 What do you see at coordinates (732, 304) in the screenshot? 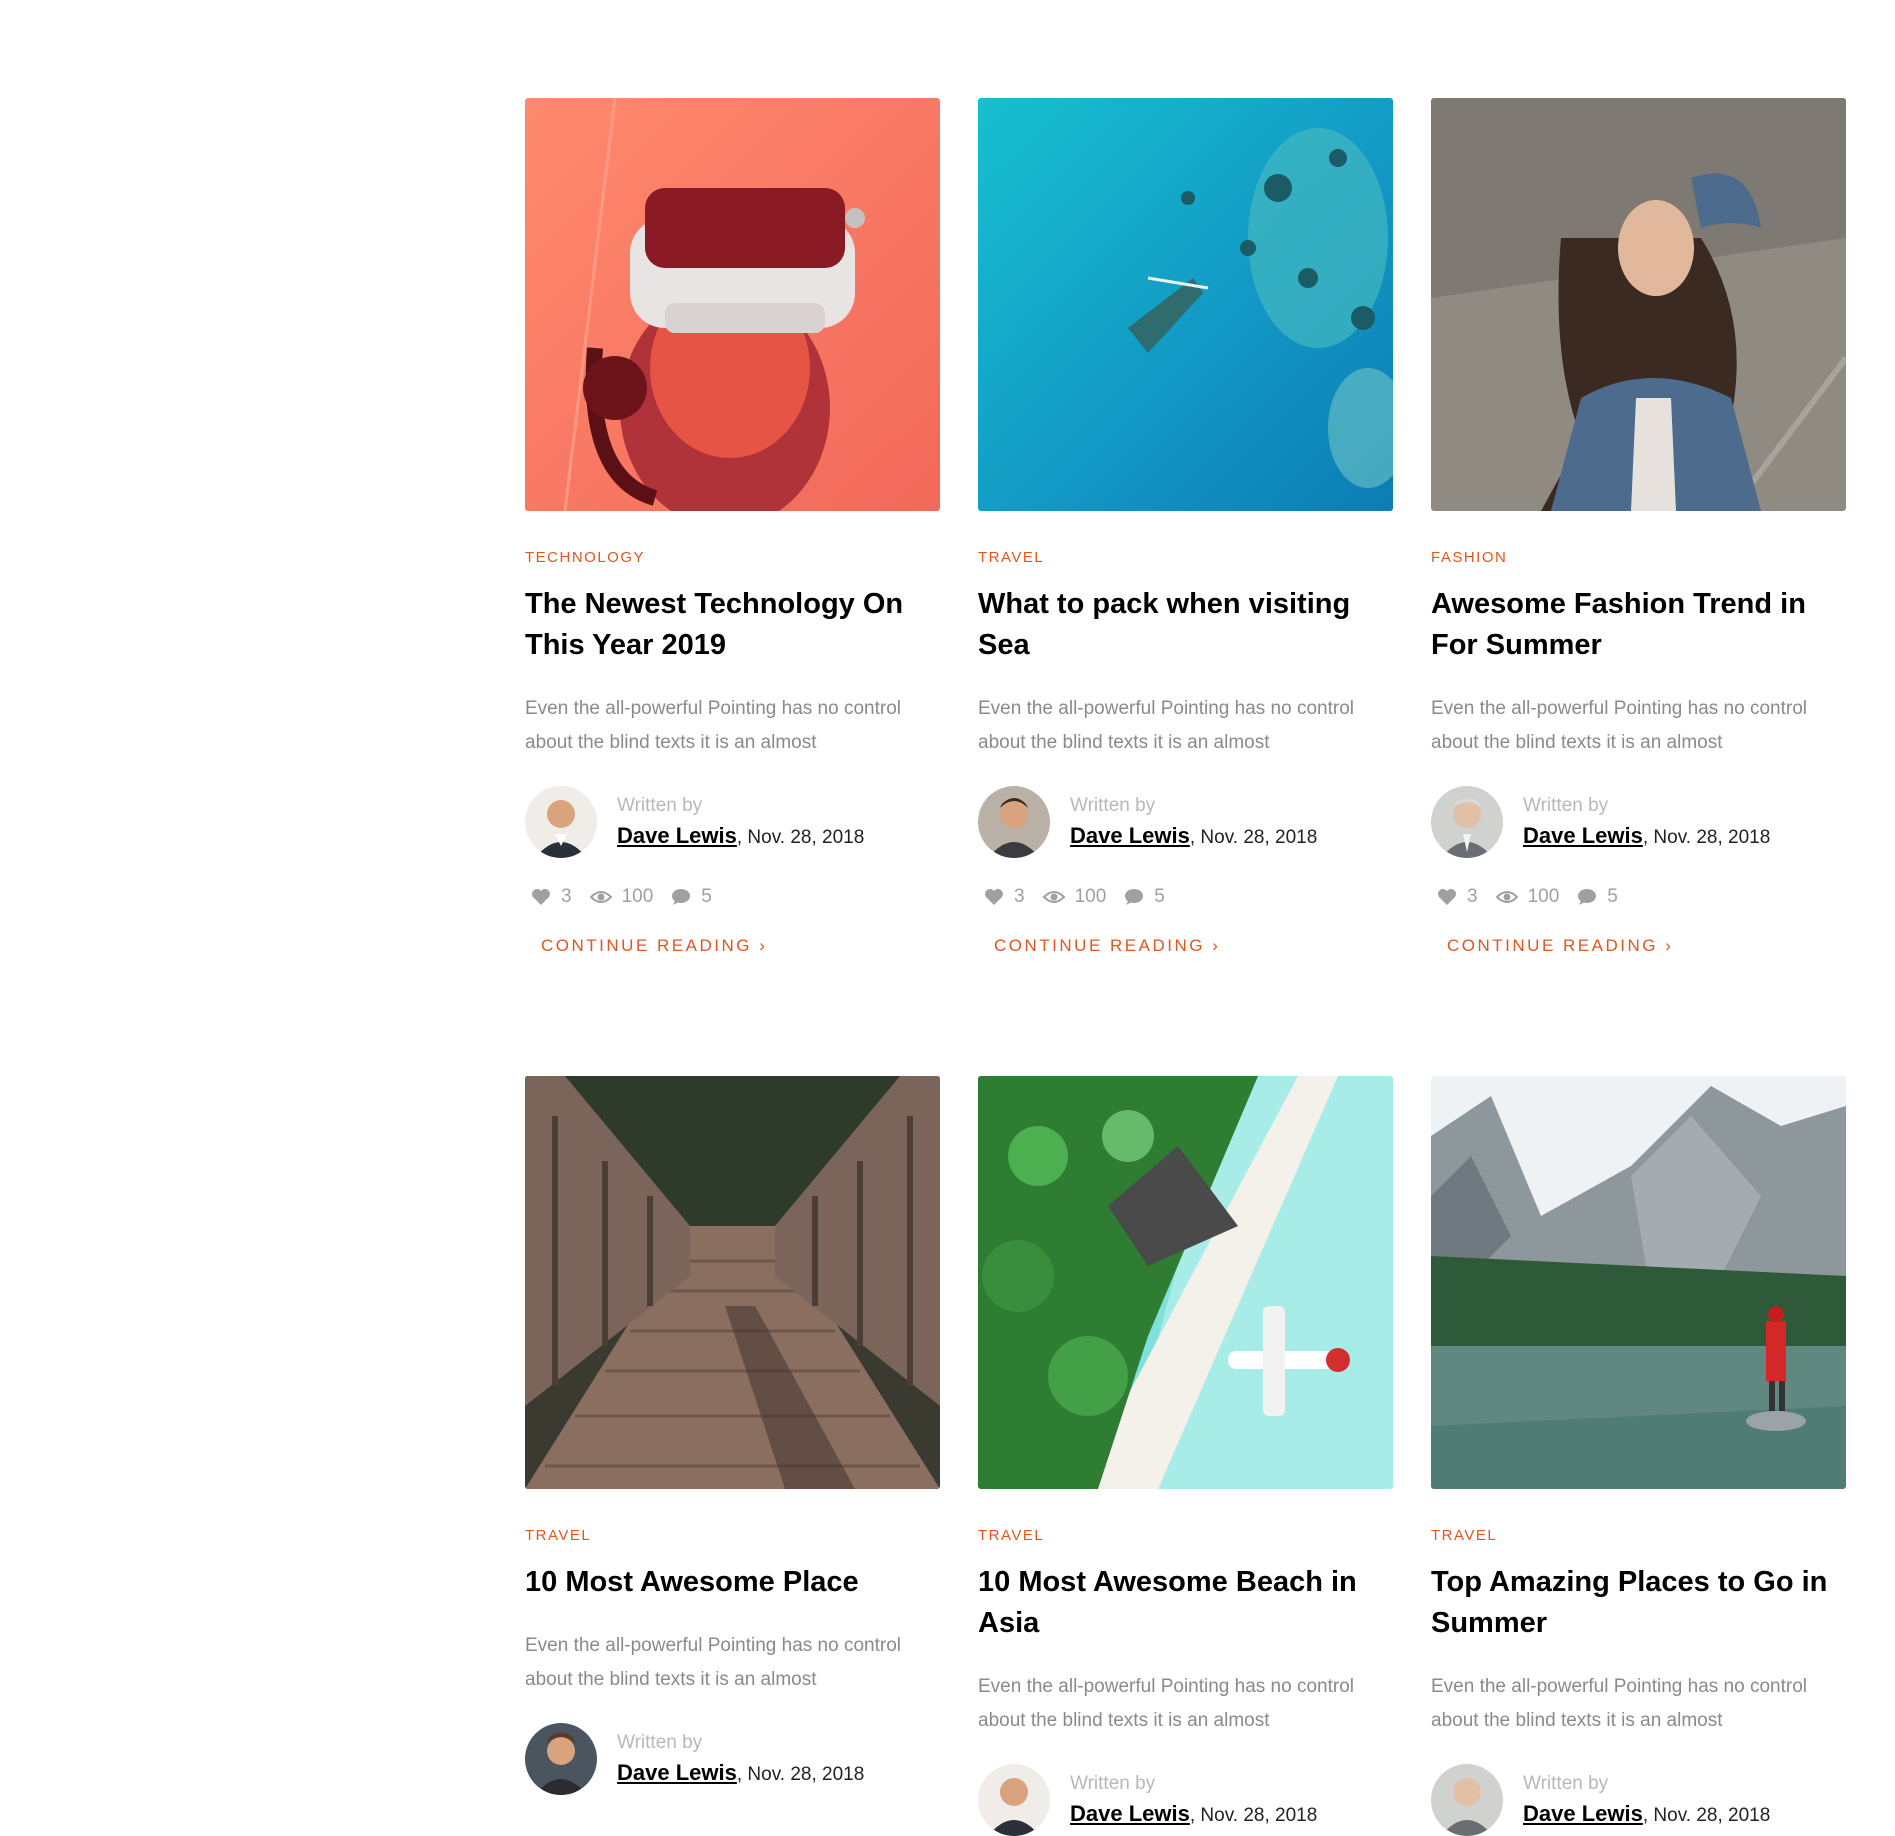
I see `post-thumbnail-vr-headset` at bounding box center [732, 304].